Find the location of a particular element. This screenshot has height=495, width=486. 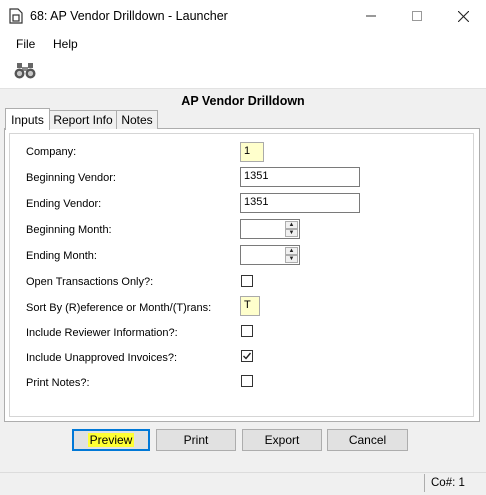

beginning-vendor-label: Beginning Vendor: is located at coordinates (71, 178).